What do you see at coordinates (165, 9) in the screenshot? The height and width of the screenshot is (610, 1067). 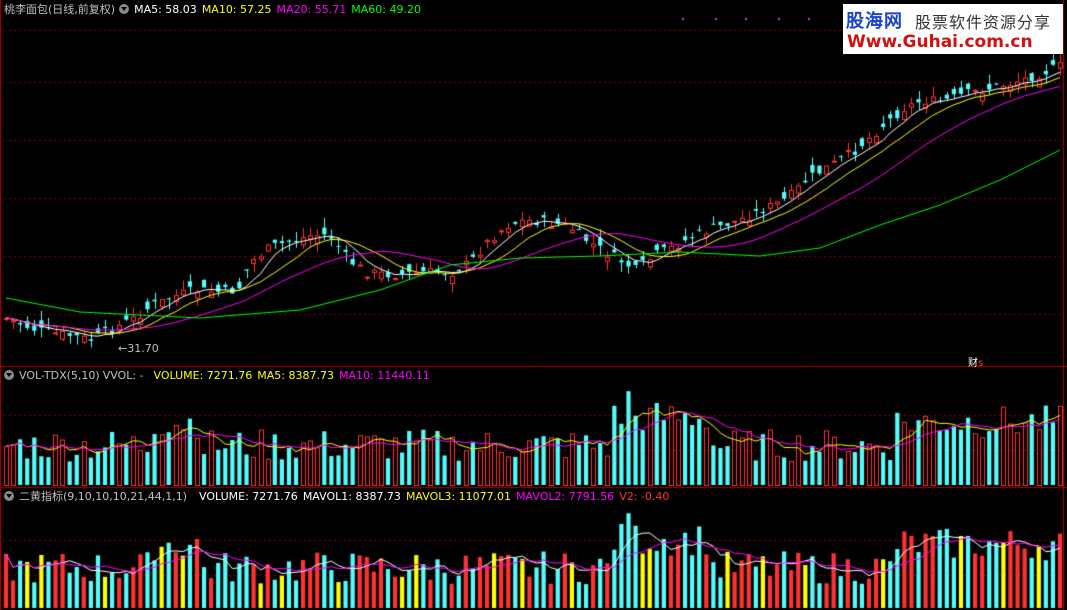 I see `ma5-value: MA5: 58.03` at bounding box center [165, 9].